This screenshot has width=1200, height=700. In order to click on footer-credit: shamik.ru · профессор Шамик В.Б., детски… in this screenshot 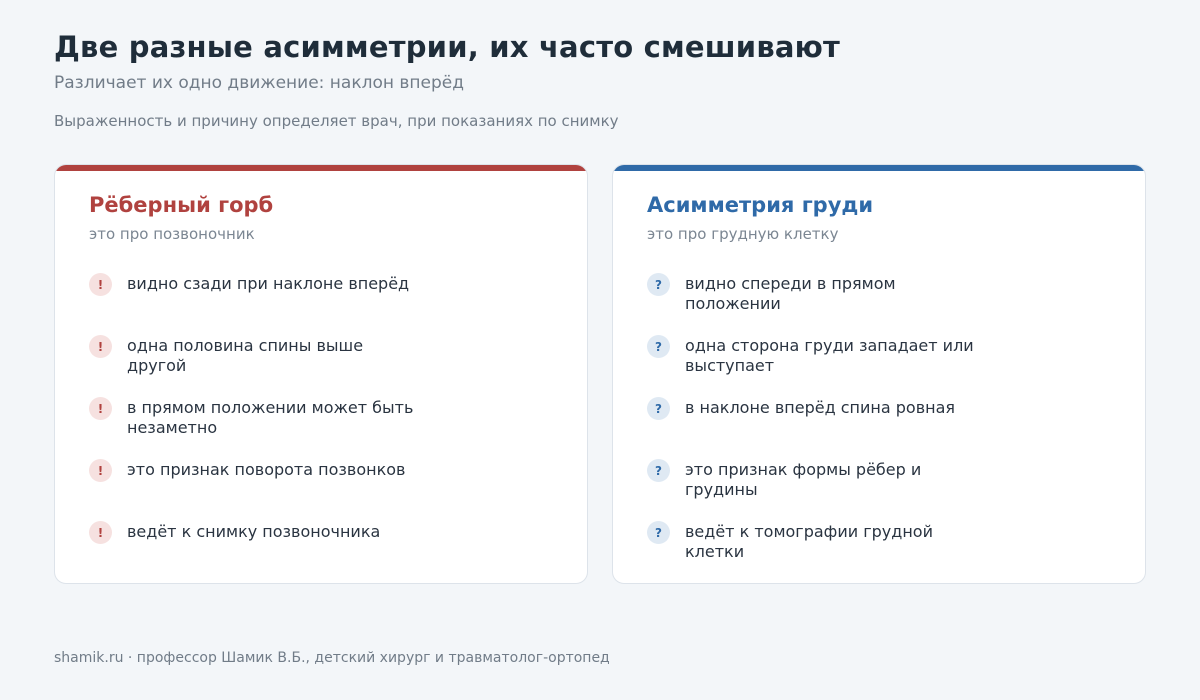, I will do `click(332, 658)`.